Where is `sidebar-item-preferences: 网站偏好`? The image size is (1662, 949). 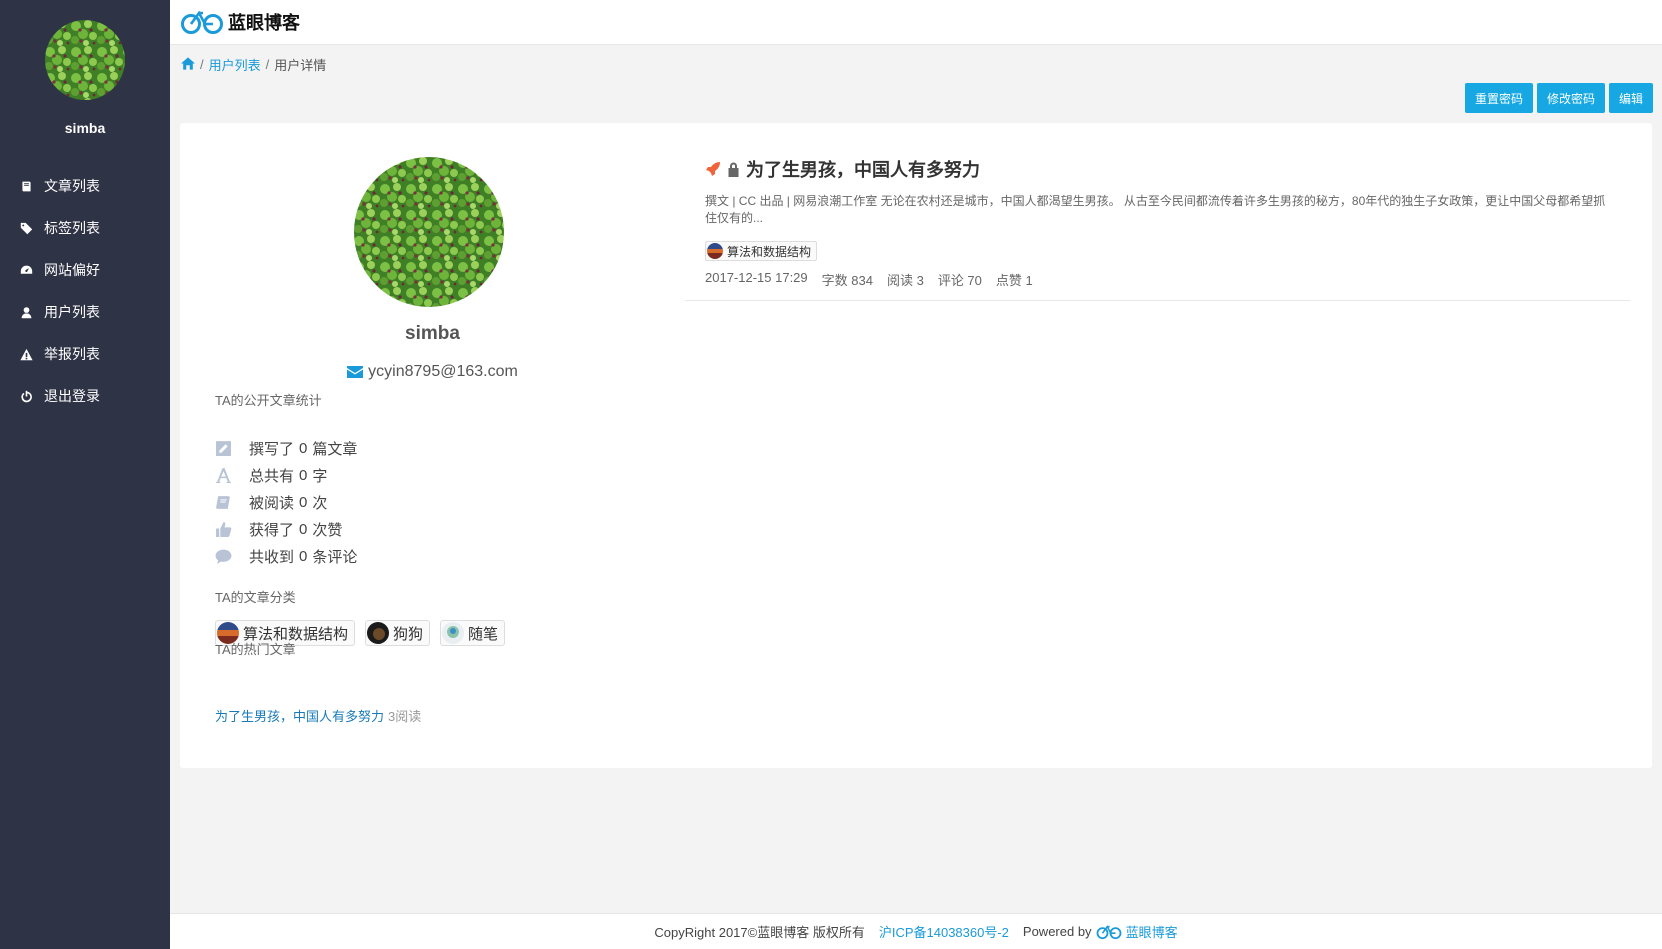
sidebar-item-preferences: 网站偏好 is located at coordinates (85, 270).